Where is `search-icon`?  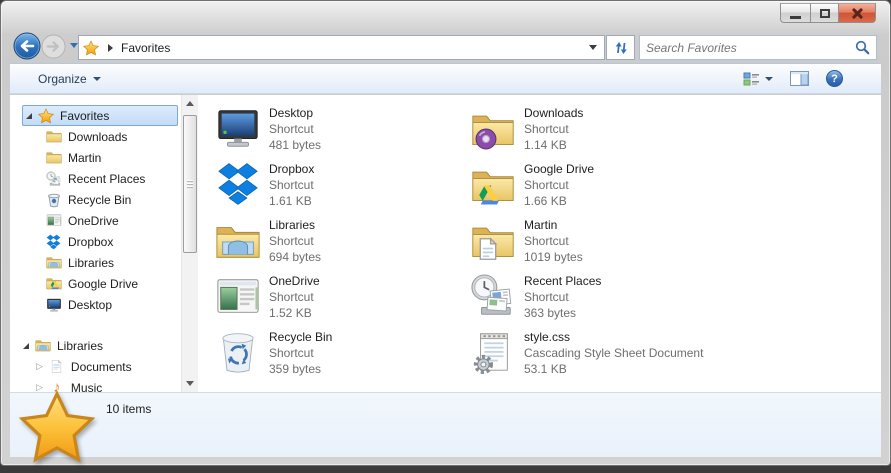 search-icon is located at coordinates (862, 47).